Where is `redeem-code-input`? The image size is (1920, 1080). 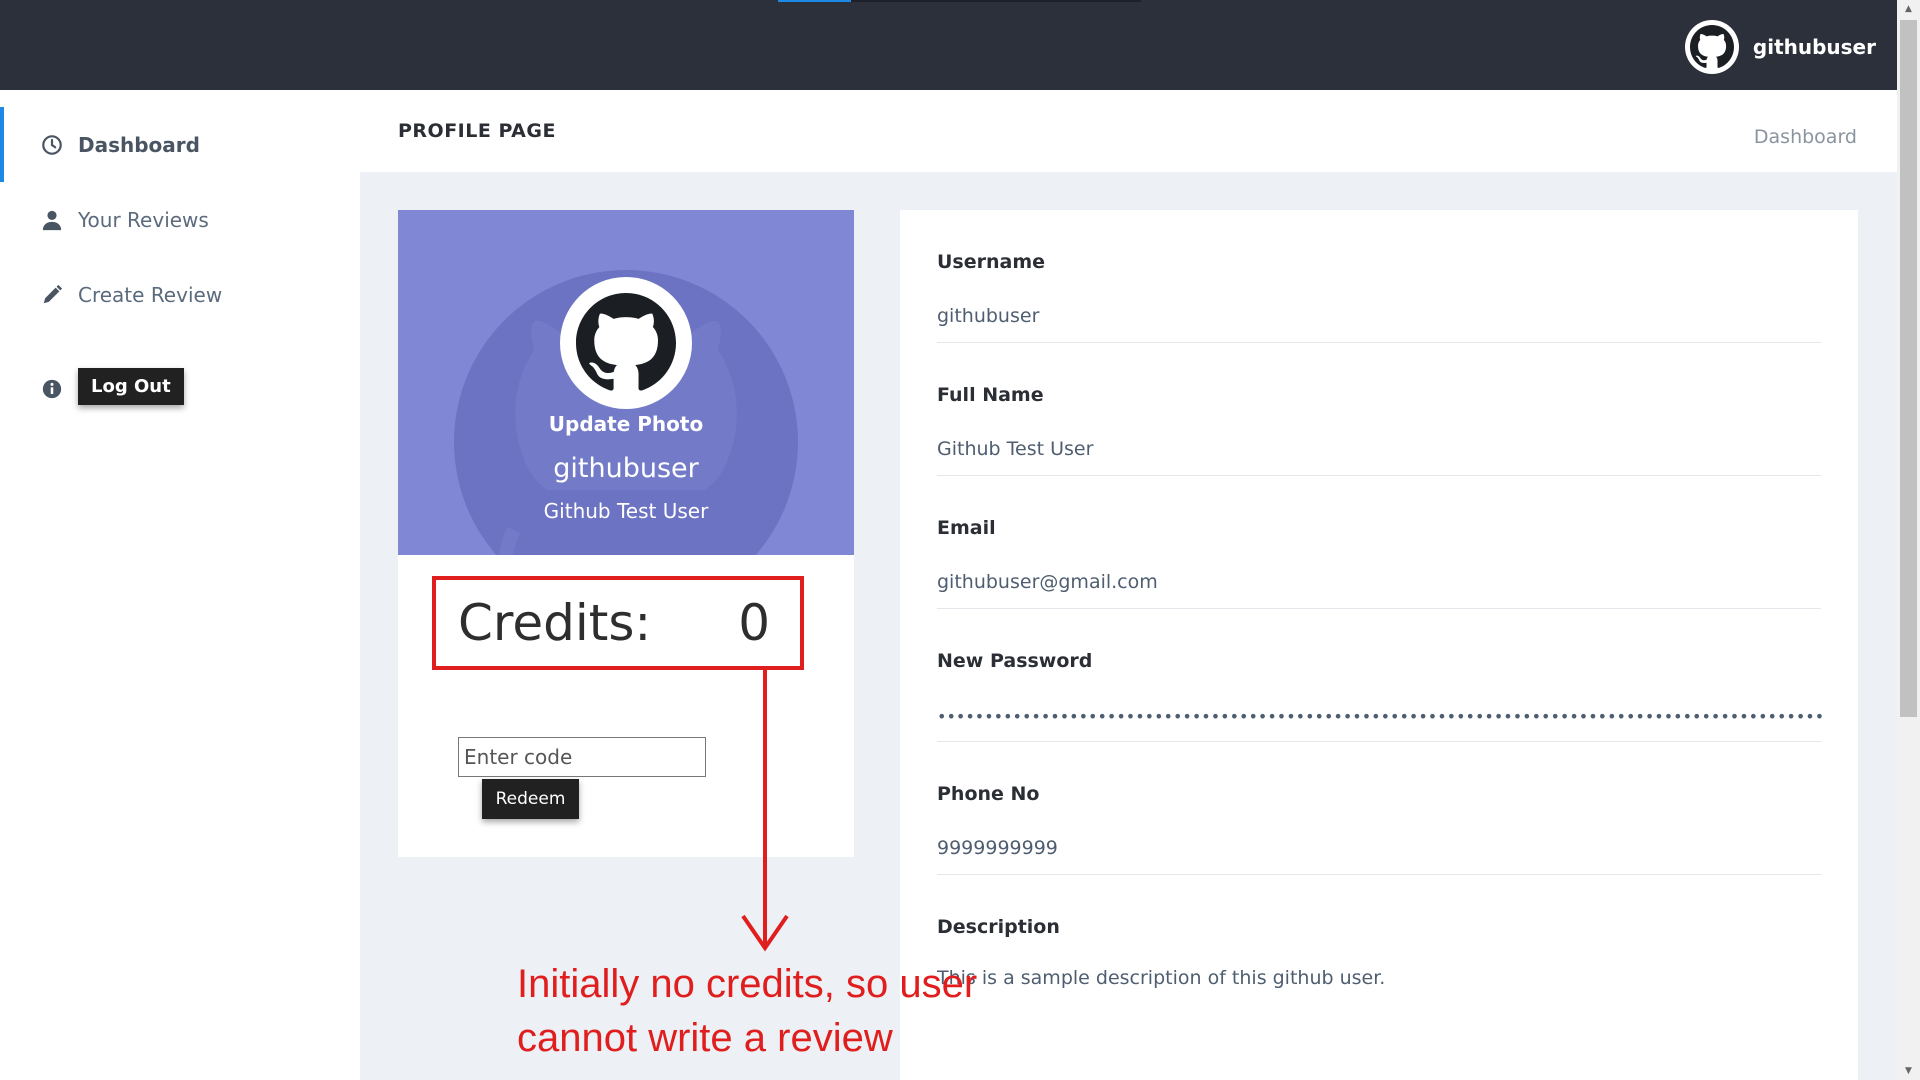
redeem-code-input is located at coordinates (582, 757).